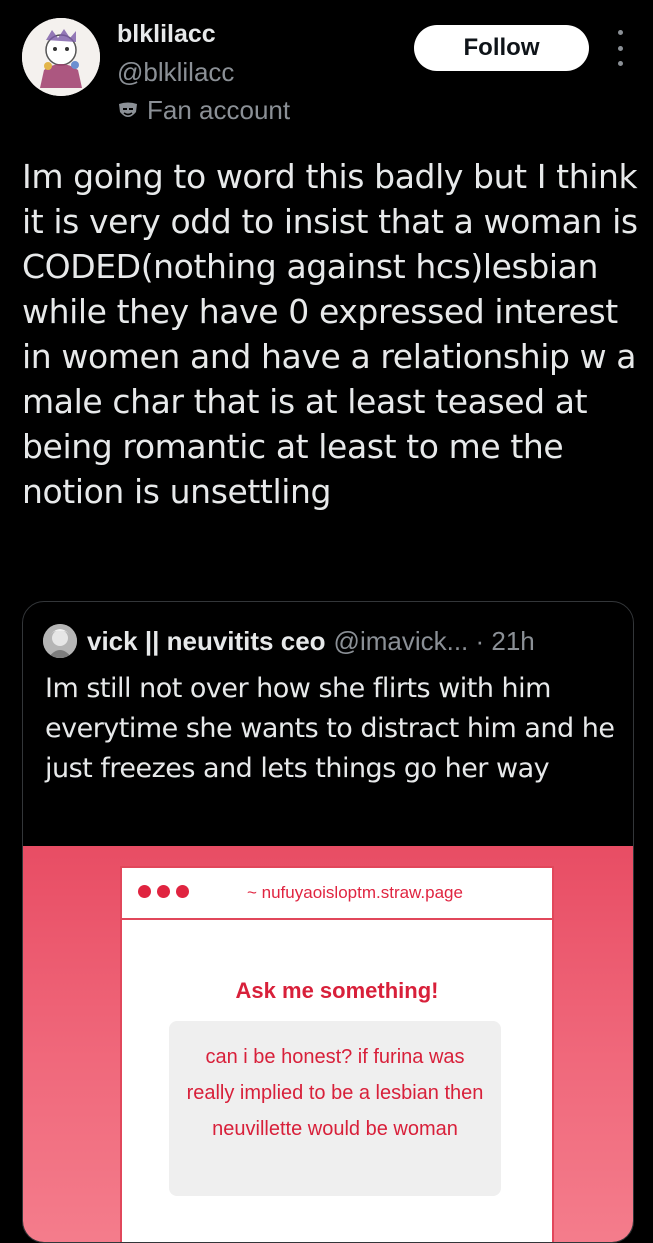  I want to click on fan-account-label: Fan account, so click(219, 110).